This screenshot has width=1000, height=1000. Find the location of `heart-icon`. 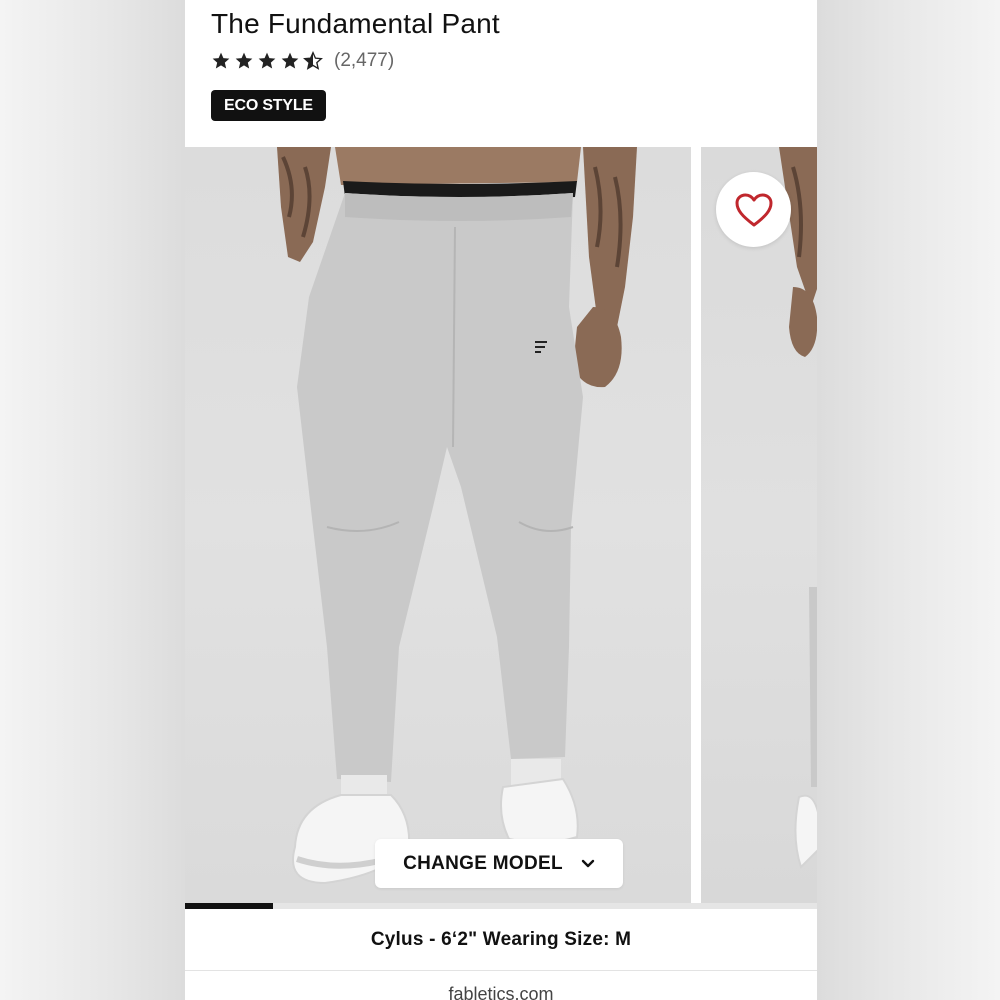

heart-icon is located at coordinates (754, 210).